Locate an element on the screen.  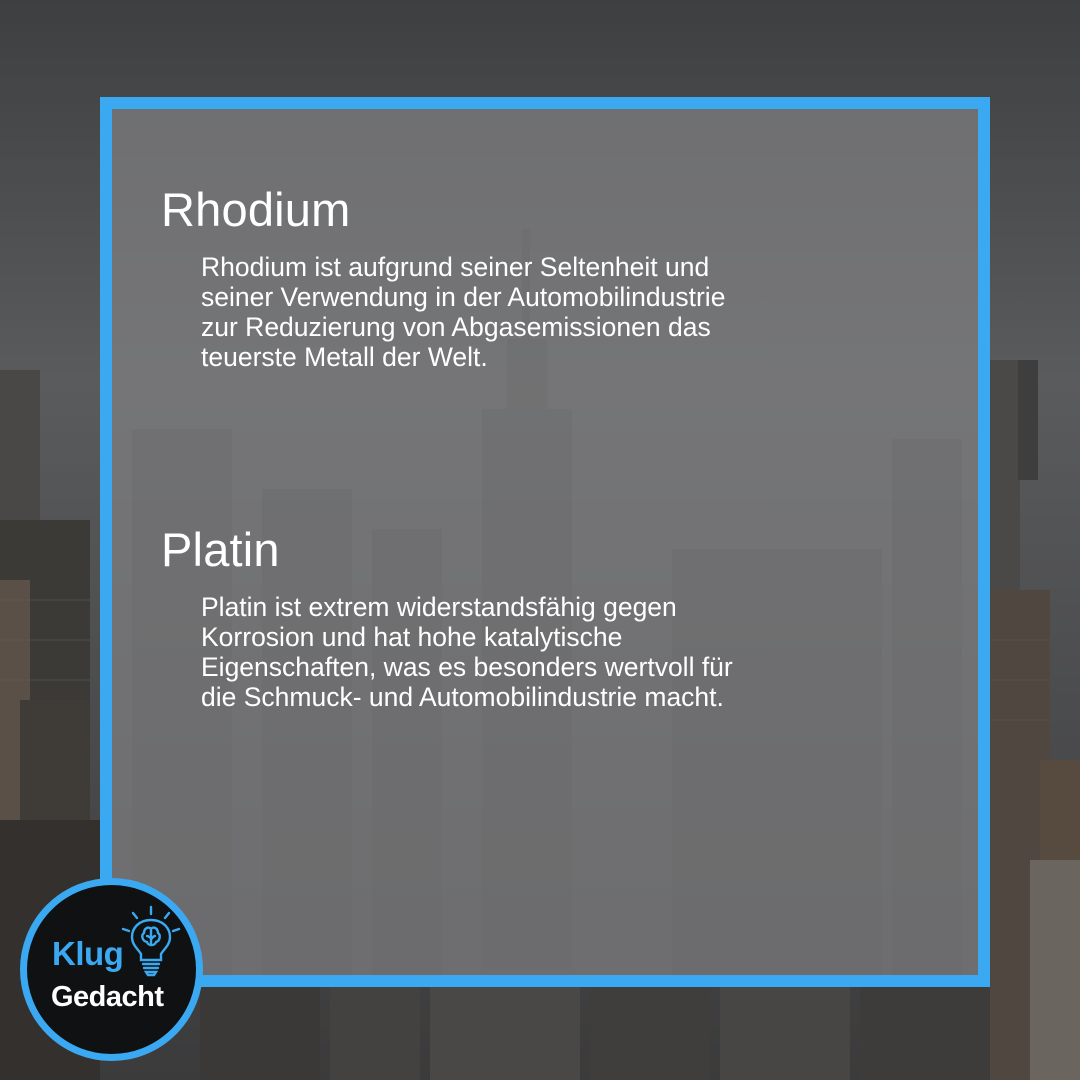
lightbulb-brain-icon is located at coordinates (151, 941).